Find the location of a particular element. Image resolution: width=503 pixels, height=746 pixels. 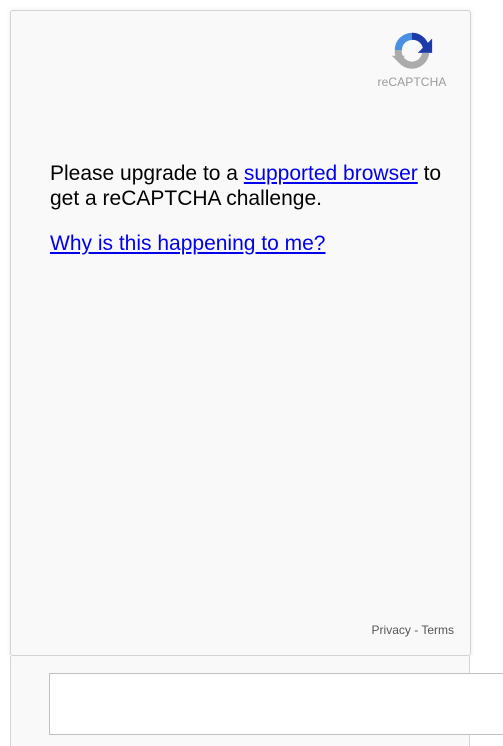

recaptcha-logo-text: reCAPTCHA is located at coordinates (412, 82).